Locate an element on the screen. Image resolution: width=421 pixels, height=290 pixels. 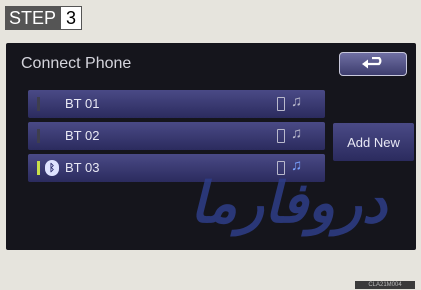
device-row-bt01: BT 01 ♫ is located at coordinates (176, 104).